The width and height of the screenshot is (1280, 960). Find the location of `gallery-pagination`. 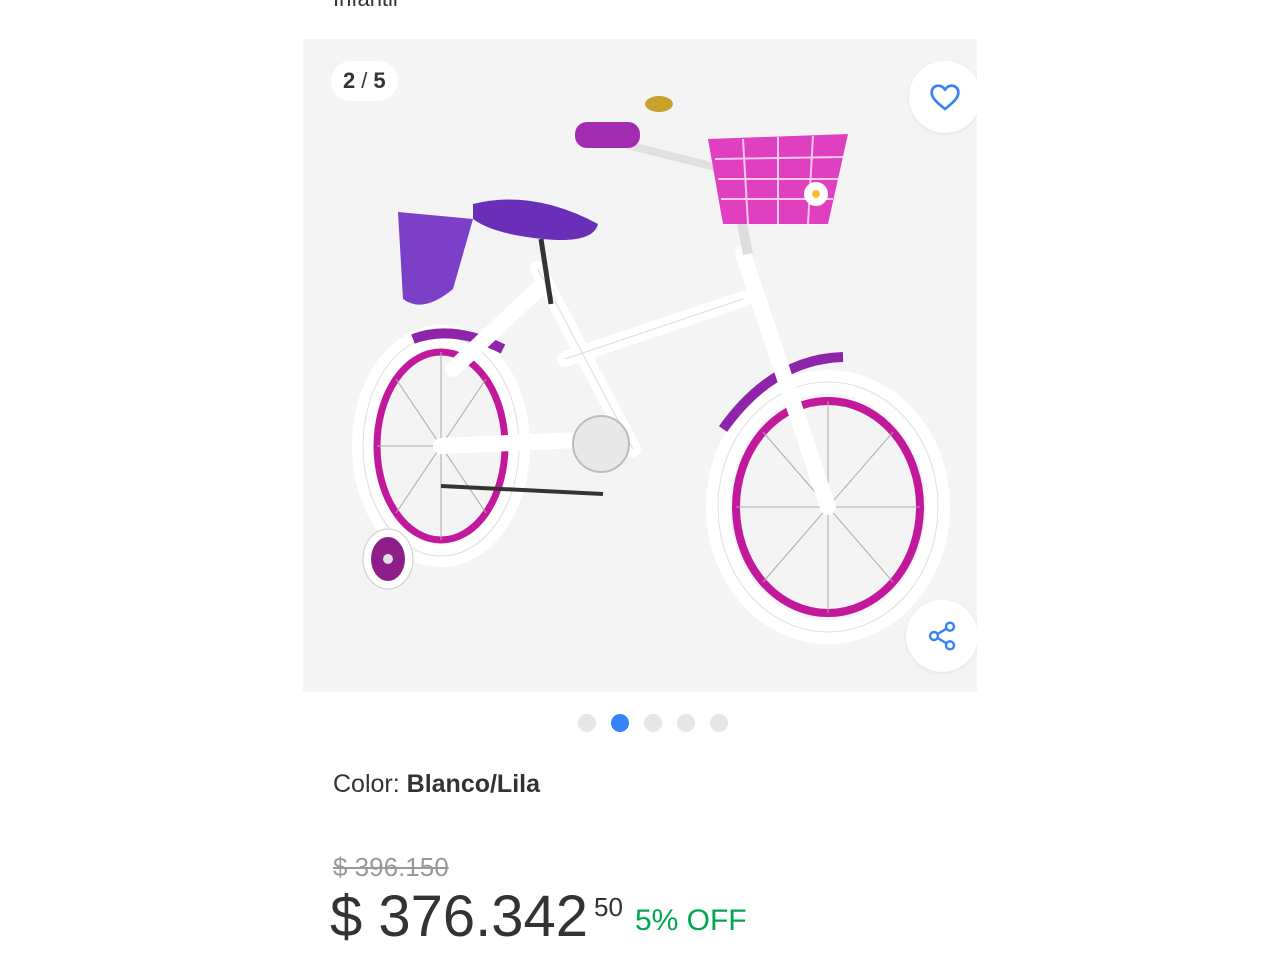

gallery-pagination is located at coordinates (653, 723).